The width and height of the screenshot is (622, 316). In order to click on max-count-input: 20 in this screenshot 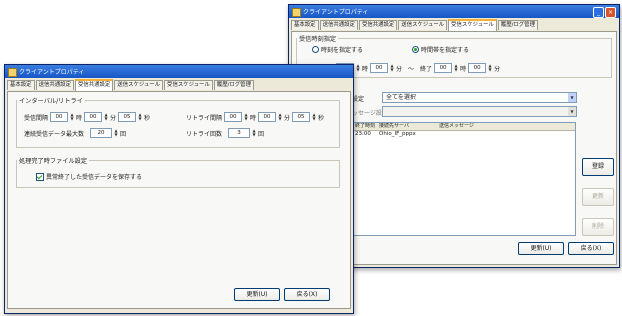, I will do `click(101, 133)`.